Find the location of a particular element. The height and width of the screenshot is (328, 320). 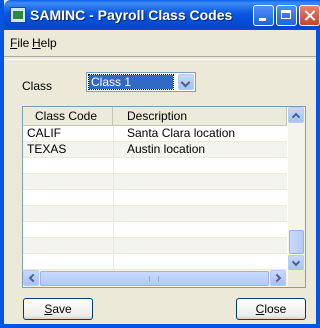

menu-file-label: ile is located at coordinates (23, 43).